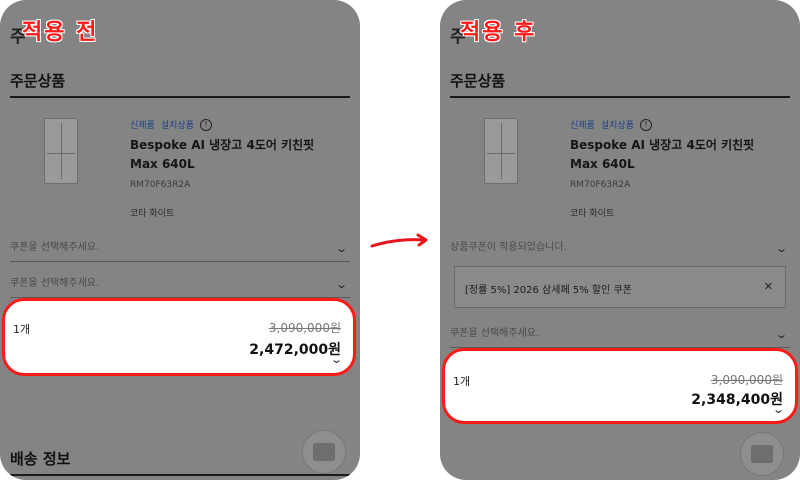 This screenshot has width=800, height=480. I want to click on close-icon: ✕, so click(768, 286).